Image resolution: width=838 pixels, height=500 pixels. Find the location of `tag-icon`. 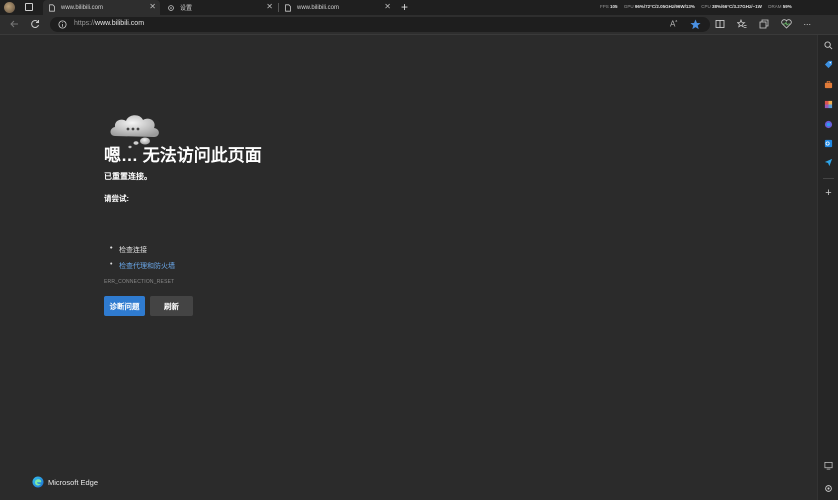

tag-icon is located at coordinates (828, 64).